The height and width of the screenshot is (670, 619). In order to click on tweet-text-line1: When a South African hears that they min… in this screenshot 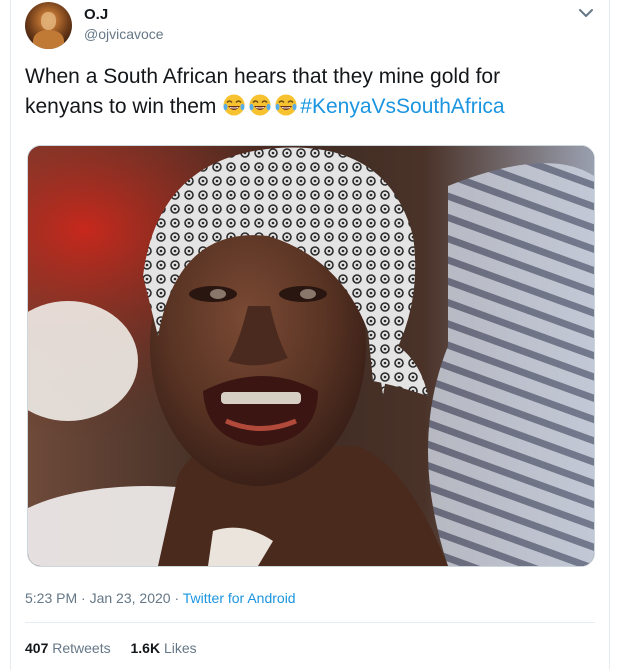, I will do `click(263, 76)`.